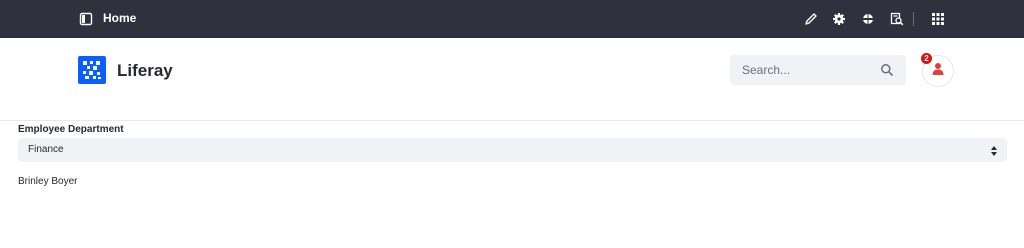 The image size is (1024, 248). What do you see at coordinates (938, 19) in the screenshot?
I see `apps-grid-icon` at bounding box center [938, 19].